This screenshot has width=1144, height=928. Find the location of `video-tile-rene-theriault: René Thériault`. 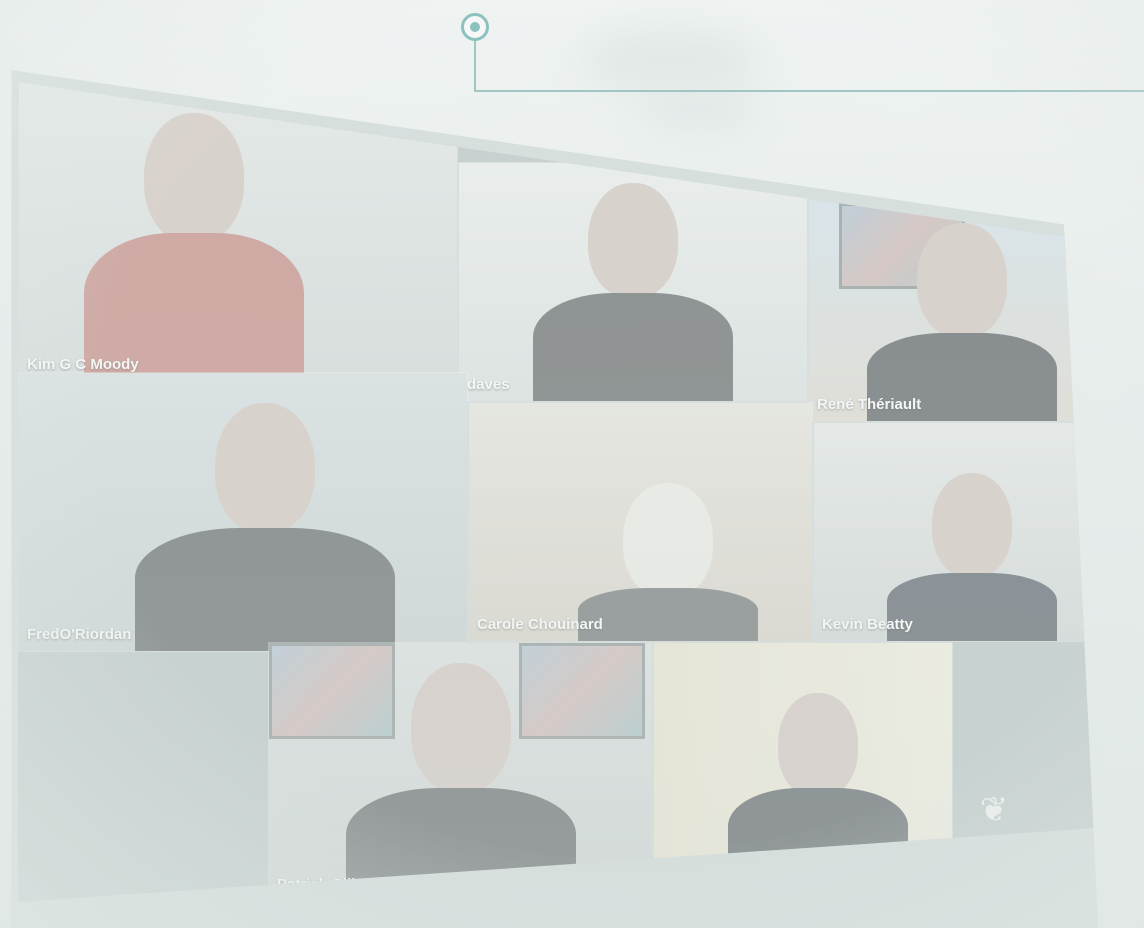

video-tile-rene-theriault: René Thériault is located at coordinates (948, 307).